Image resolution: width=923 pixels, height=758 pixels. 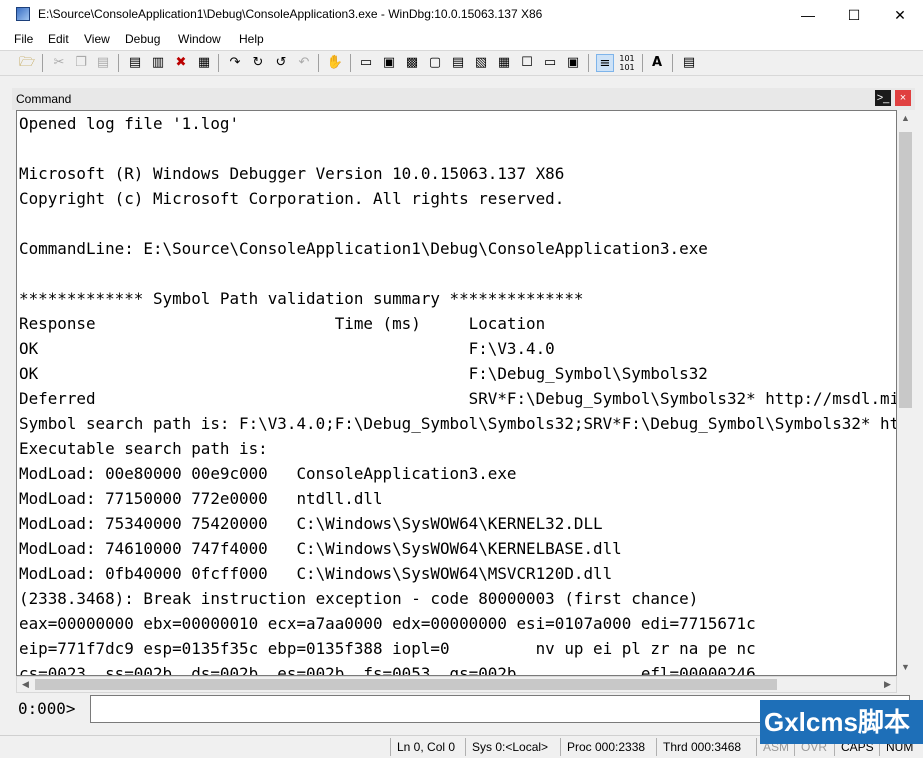 What do you see at coordinates (463, 99) in the screenshot?
I see `command-window-header: Command >_ ×` at bounding box center [463, 99].